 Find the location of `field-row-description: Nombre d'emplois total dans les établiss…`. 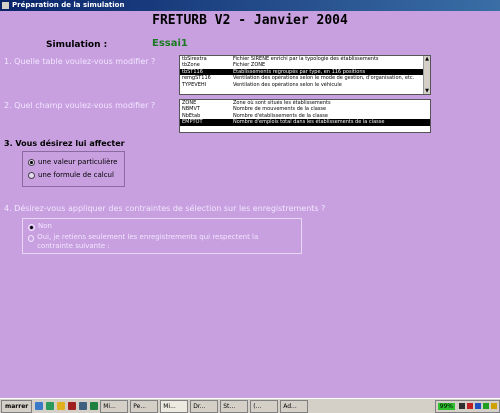

field-row-description: Nombre d'emplois total dans les établiss… is located at coordinates (309, 122).